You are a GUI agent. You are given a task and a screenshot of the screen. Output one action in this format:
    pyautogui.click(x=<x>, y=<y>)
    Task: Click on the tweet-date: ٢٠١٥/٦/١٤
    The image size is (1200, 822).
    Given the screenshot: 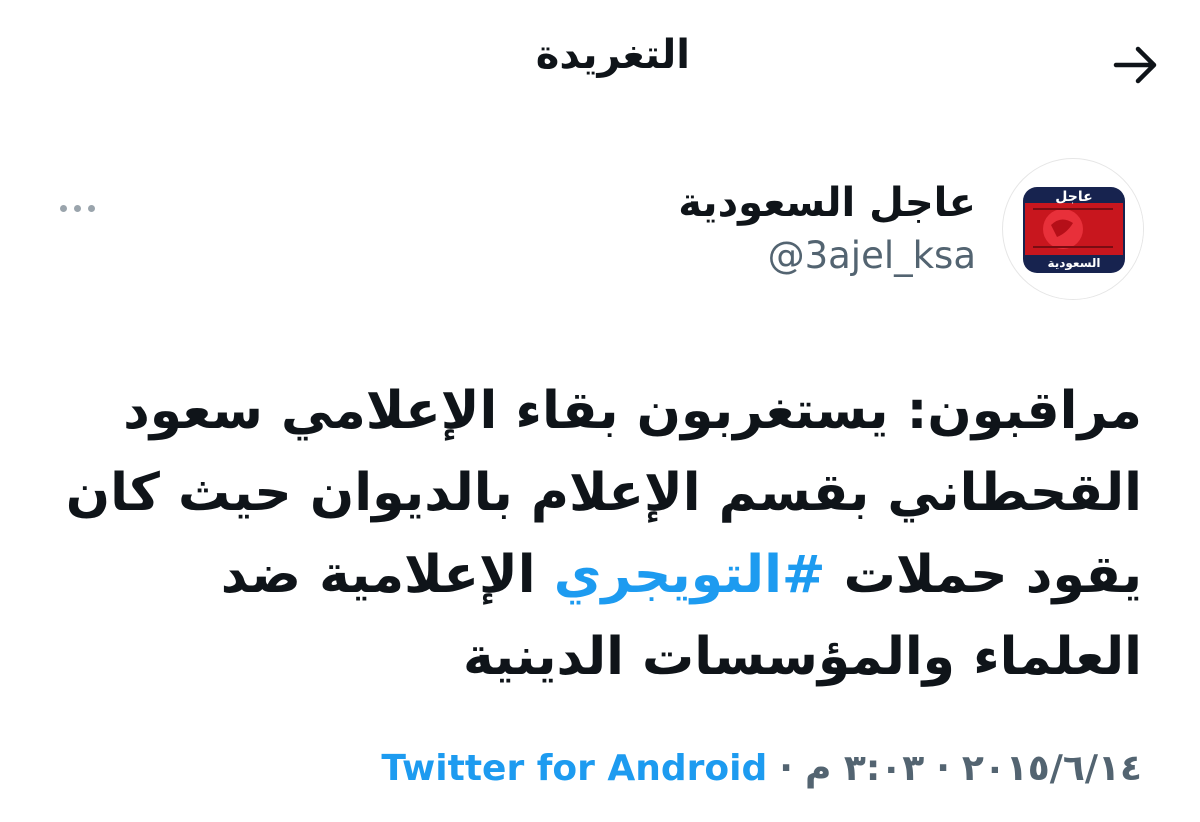 What is the action you would take?
    pyautogui.click(x=1051, y=768)
    